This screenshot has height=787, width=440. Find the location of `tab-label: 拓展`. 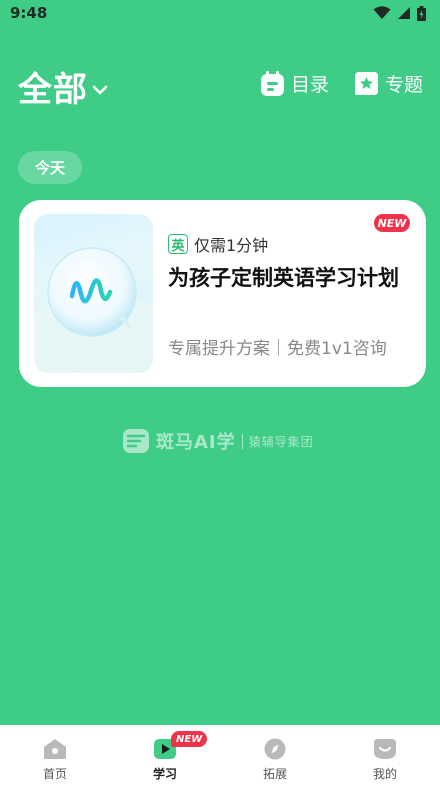

tab-label: 拓展 is located at coordinates (274, 774).